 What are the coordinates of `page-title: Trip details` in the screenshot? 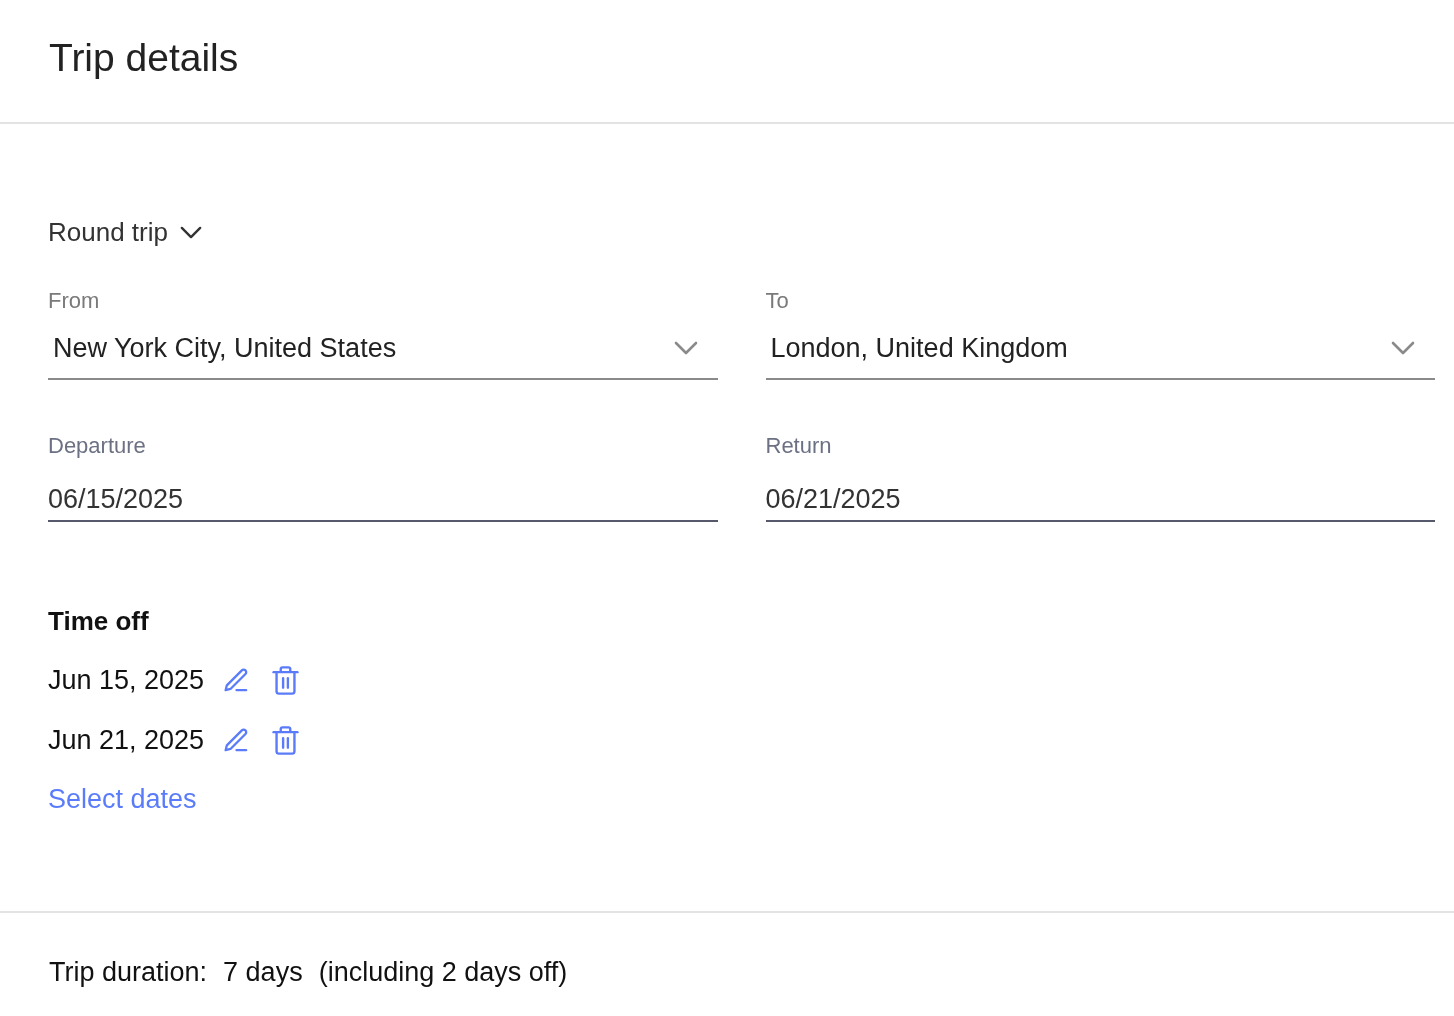 It's located at (144, 58).